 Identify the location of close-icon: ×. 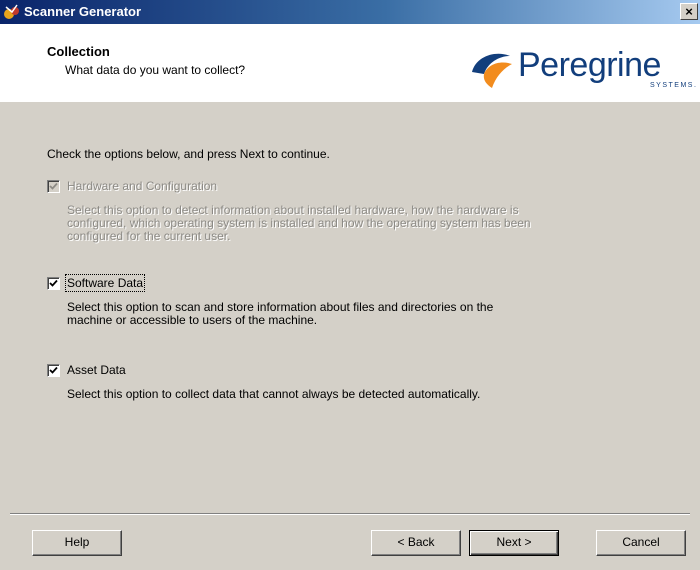
(689, 11).